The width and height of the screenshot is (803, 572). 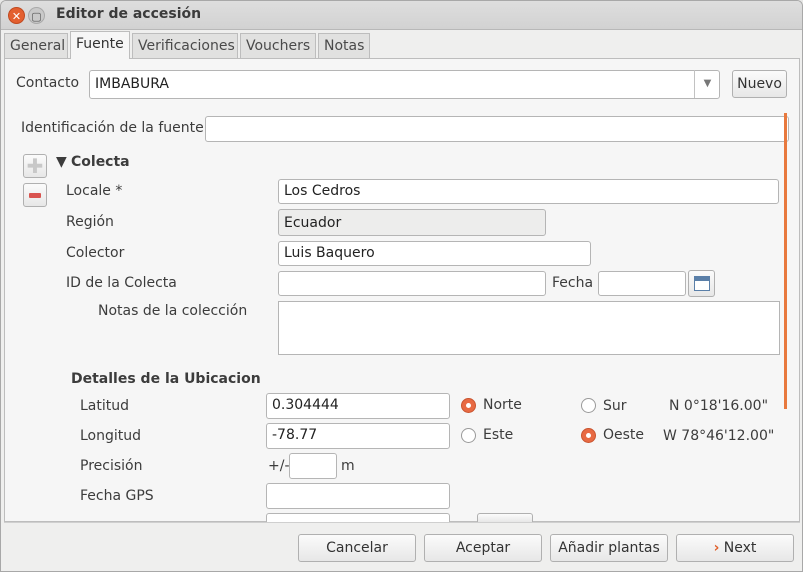 What do you see at coordinates (278, 45) in the screenshot?
I see `tab-vouchers: Vouchers` at bounding box center [278, 45].